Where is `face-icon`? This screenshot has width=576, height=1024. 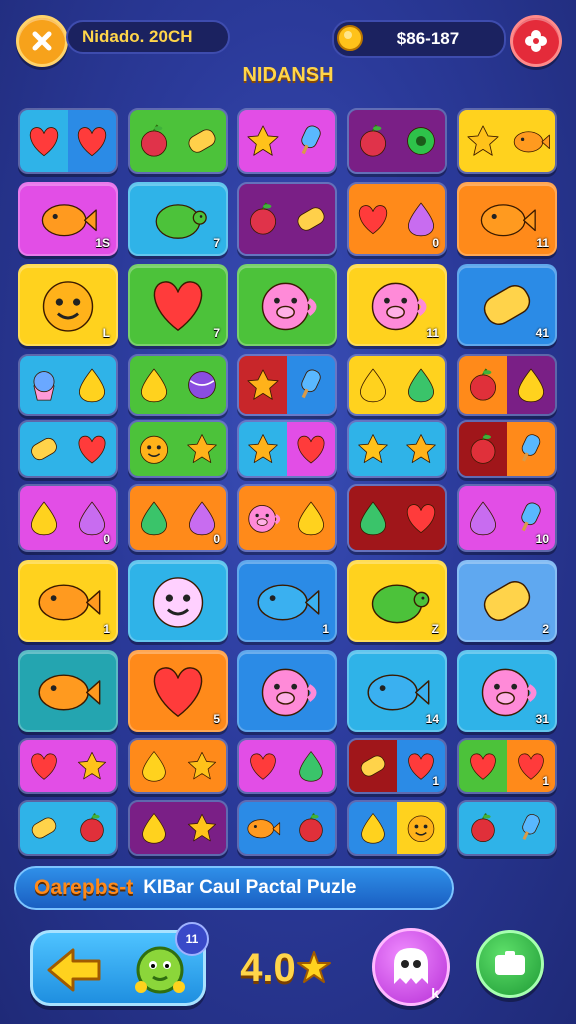 face-icon is located at coordinates (421, 829).